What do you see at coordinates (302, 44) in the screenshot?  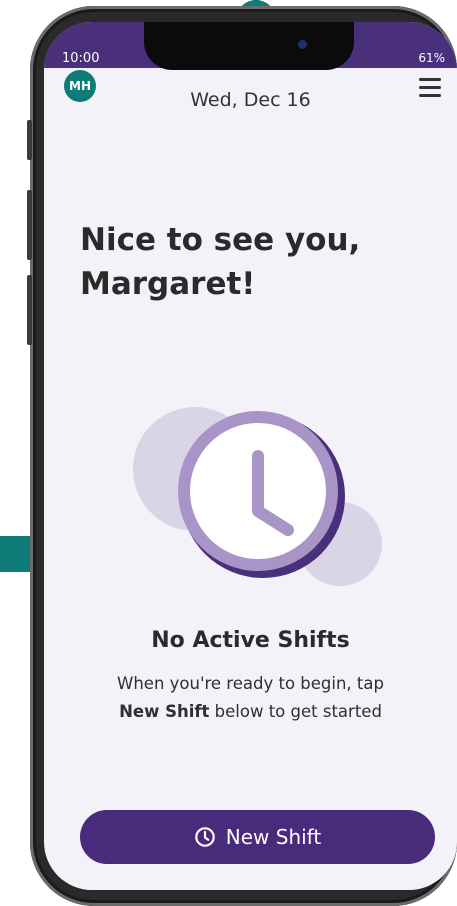 I see `camera-icon` at bounding box center [302, 44].